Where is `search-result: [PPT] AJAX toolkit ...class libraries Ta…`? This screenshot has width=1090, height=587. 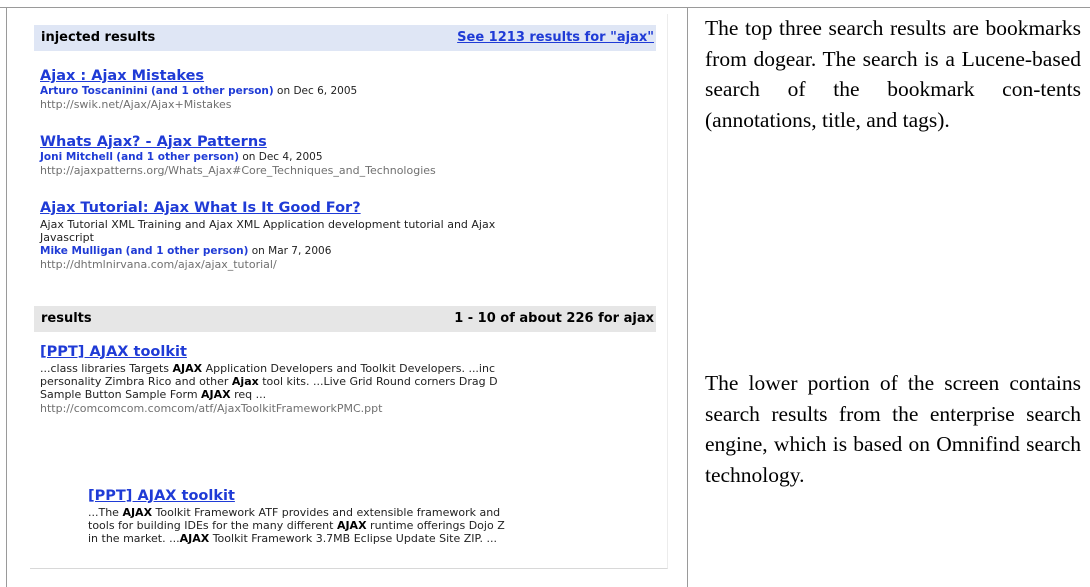
search-result: [PPT] AJAX toolkit ...class libraries Ta… is located at coordinates (353, 379).